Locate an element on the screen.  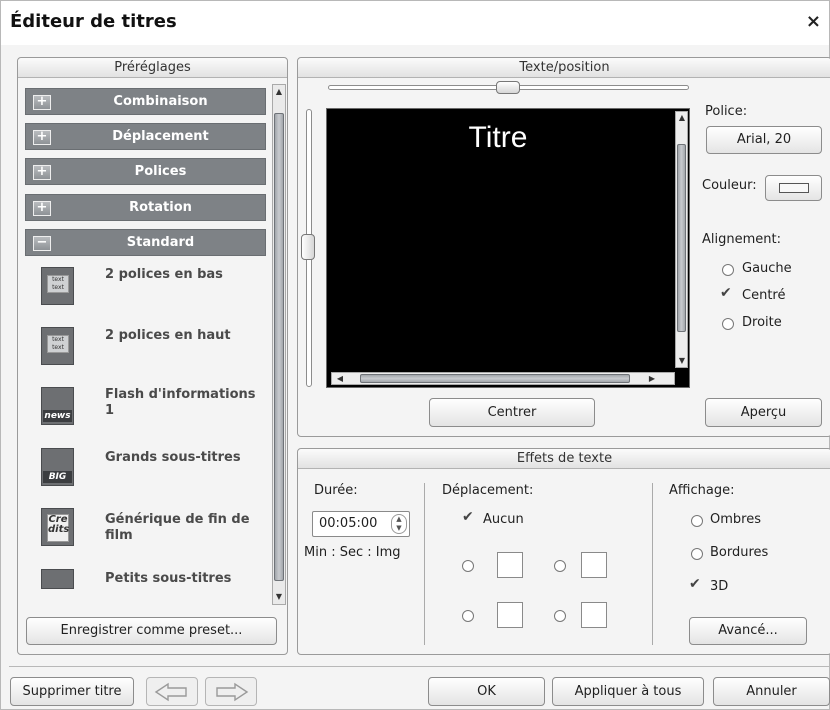
delete-title-button: Supprimer titre is located at coordinates (72, 691).